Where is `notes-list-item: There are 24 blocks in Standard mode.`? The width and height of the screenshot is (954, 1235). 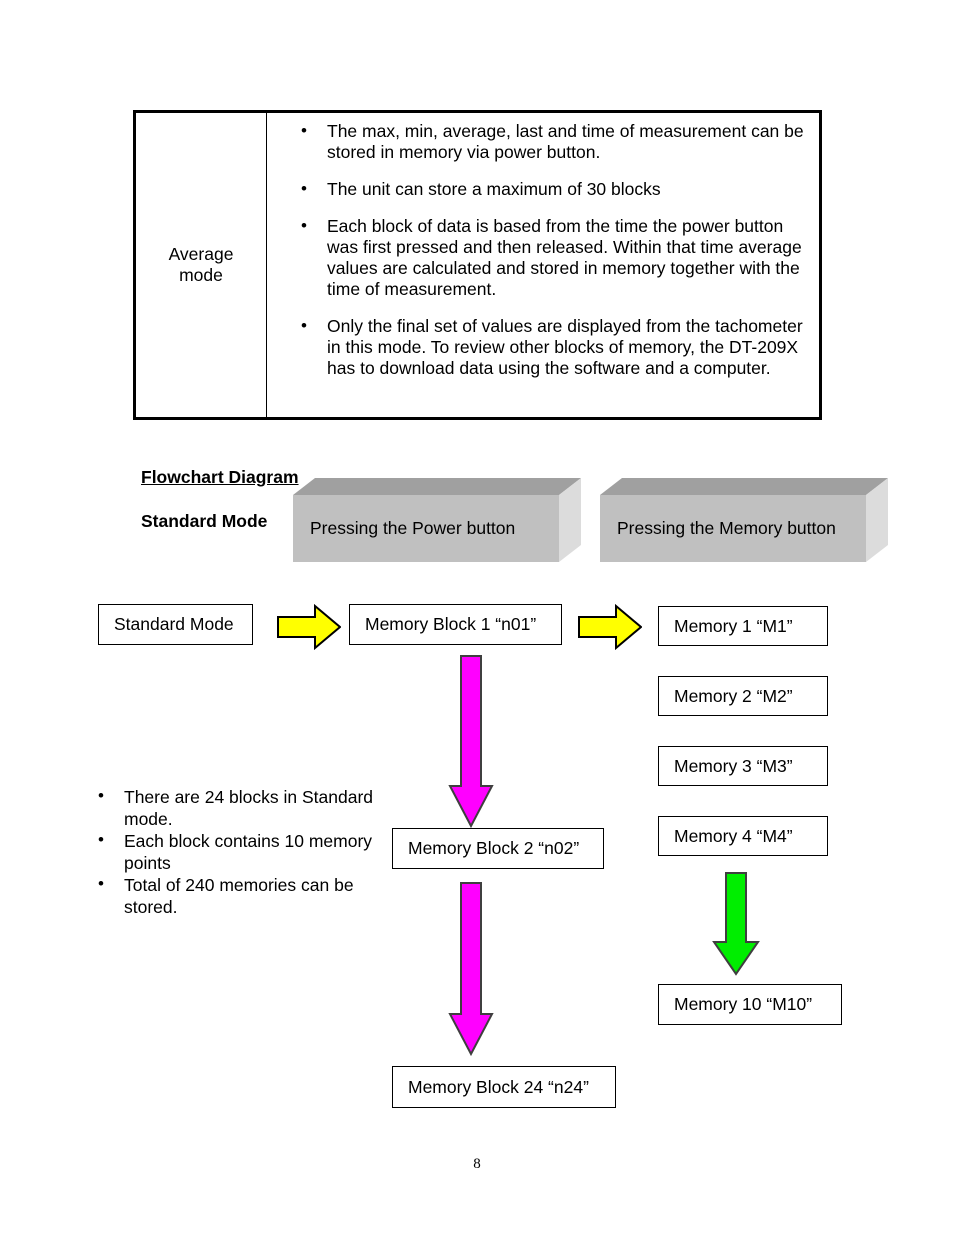 notes-list-item: There are 24 blocks in Standard mode. is located at coordinates (233, 807).